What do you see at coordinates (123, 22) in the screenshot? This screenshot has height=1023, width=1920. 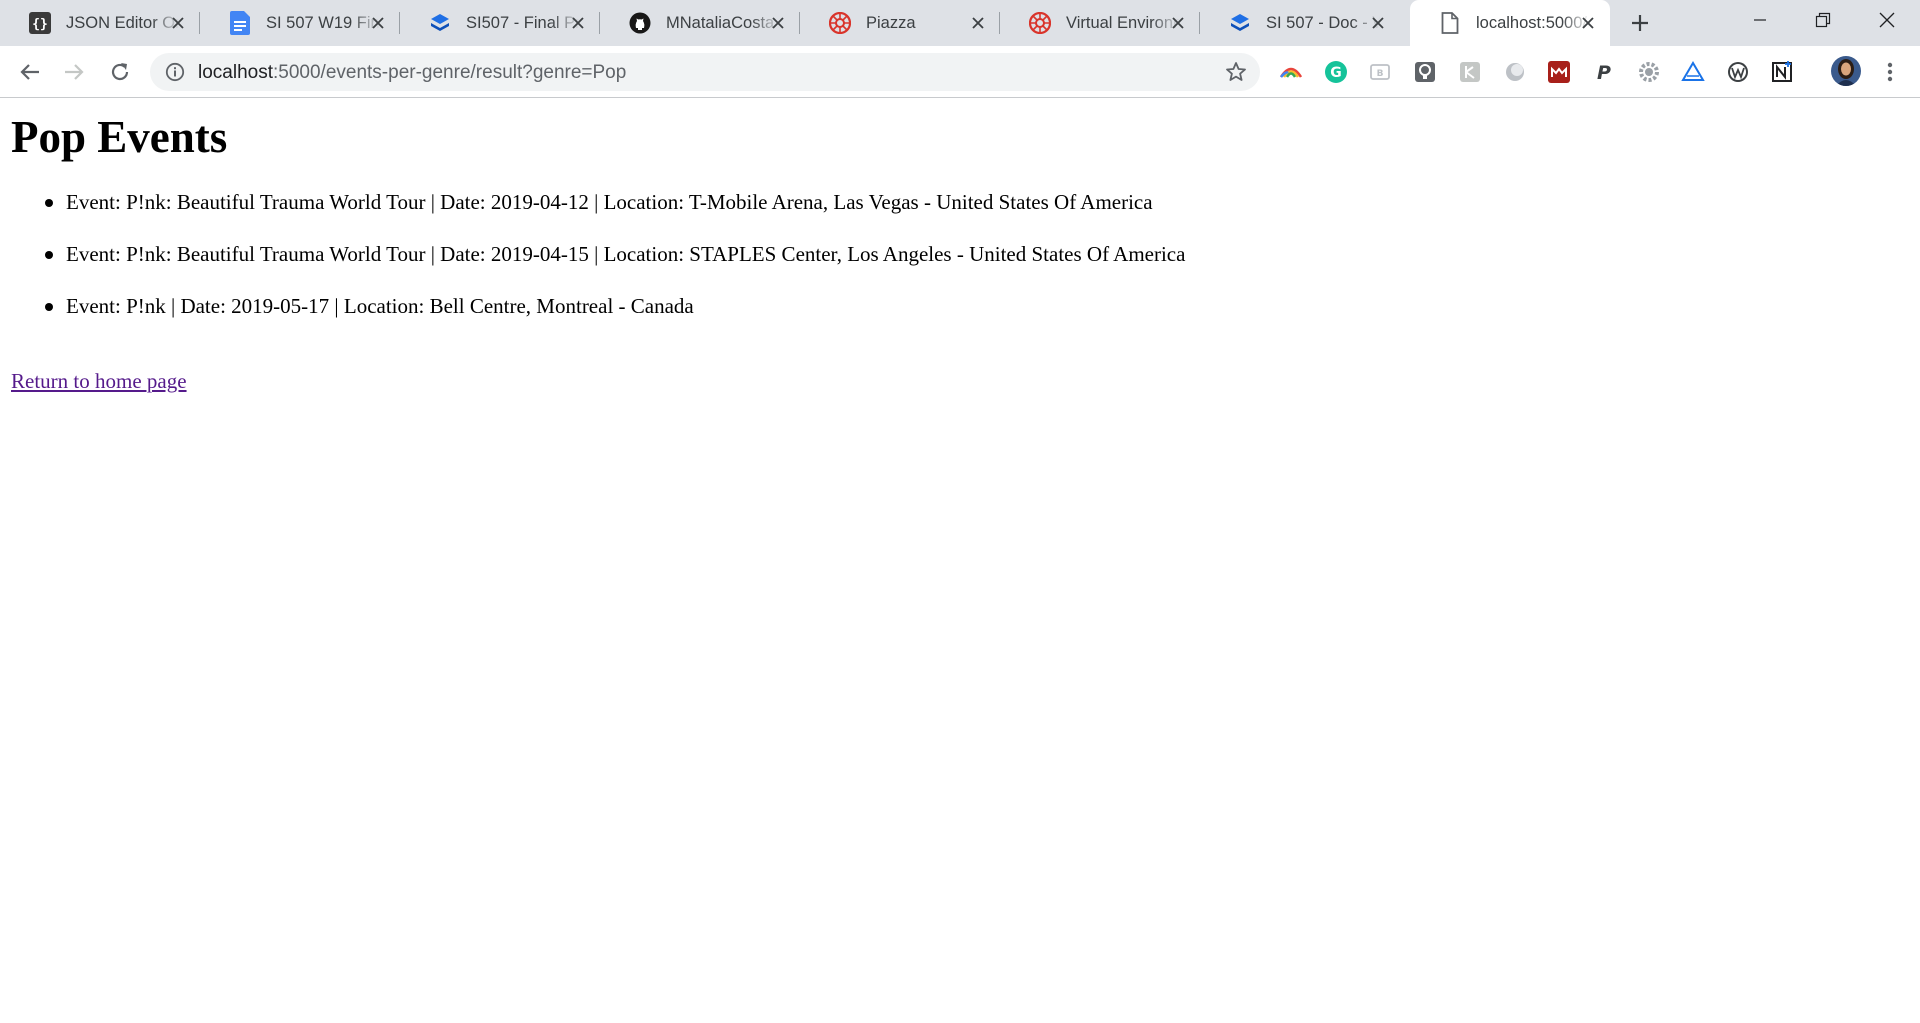 I see `tab-title: JSON Editor Online` at bounding box center [123, 22].